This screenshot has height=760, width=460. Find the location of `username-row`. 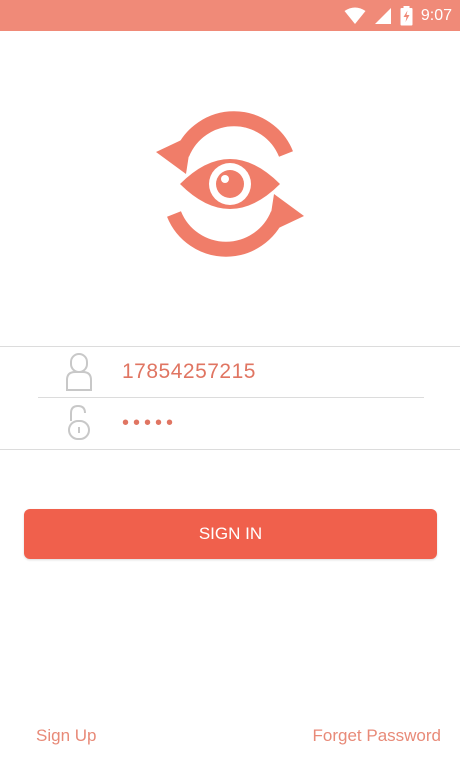

username-row is located at coordinates (230, 372).